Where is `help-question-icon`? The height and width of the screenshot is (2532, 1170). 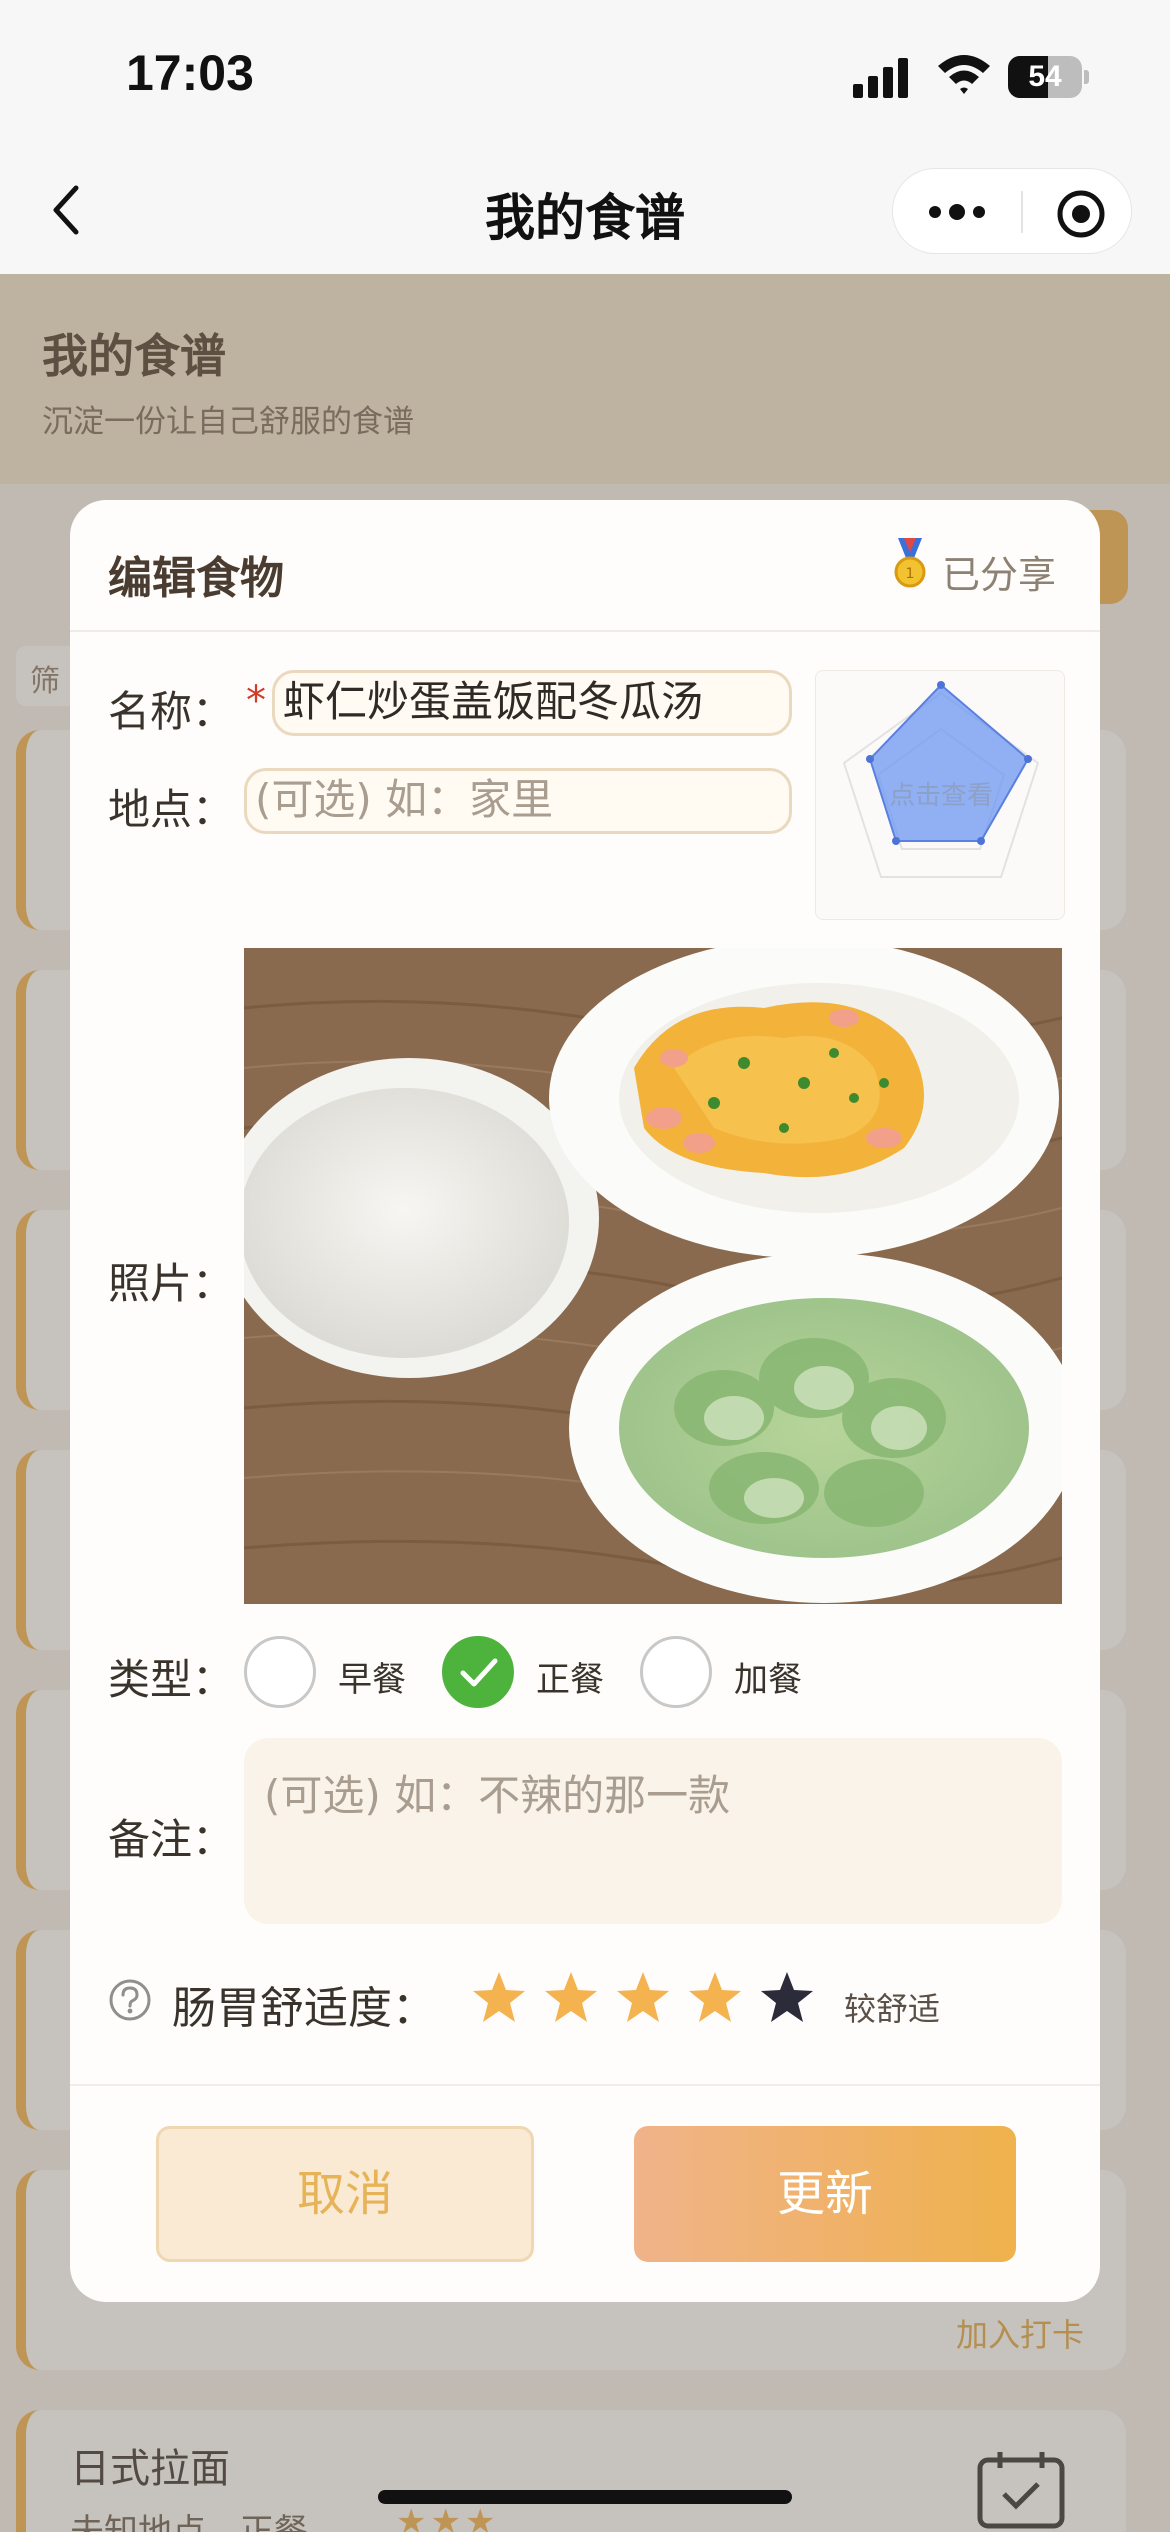 help-question-icon is located at coordinates (130, 2000).